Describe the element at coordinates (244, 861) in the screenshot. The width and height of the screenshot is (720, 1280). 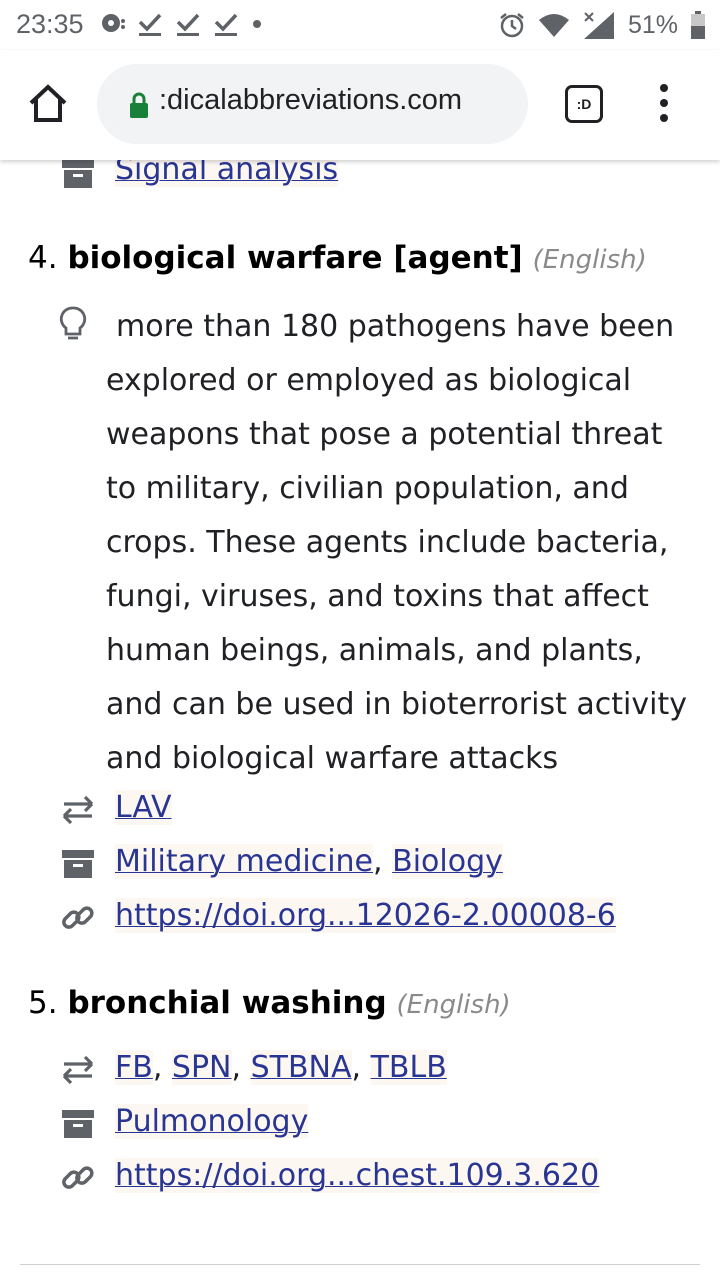
I see `category-link: Military medicine` at that location.